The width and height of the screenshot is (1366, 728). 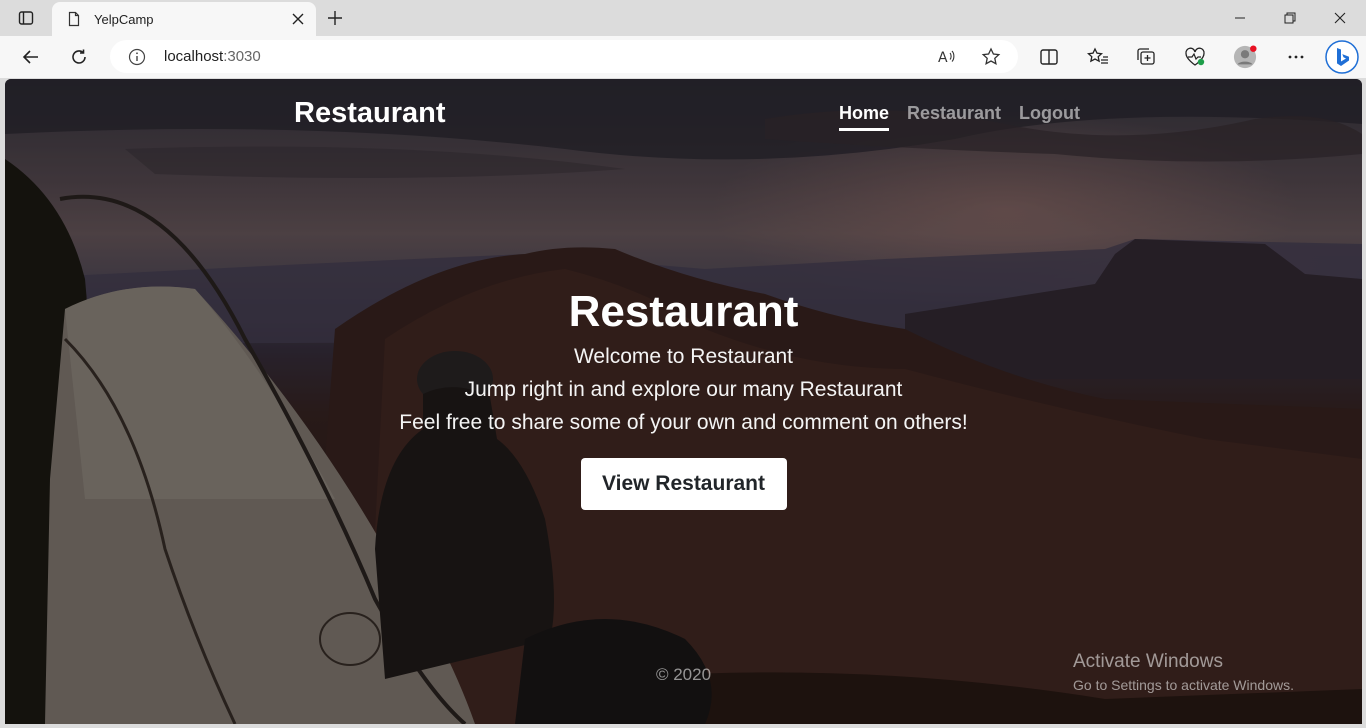 What do you see at coordinates (1183, 685) in the screenshot?
I see `activate-subtitle: Go to Settings to activate Windows.` at bounding box center [1183, 685].